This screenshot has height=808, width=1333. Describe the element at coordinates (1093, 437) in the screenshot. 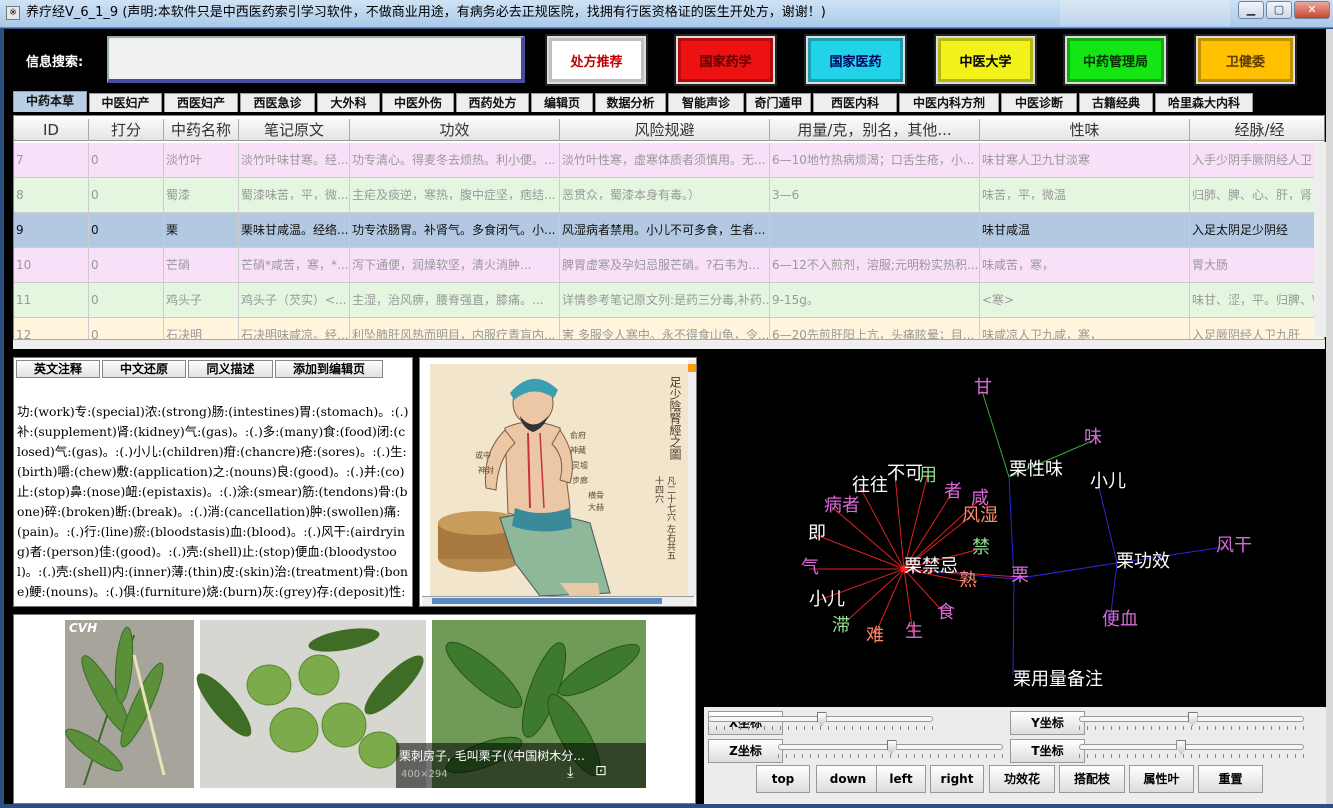

I see `graph-node: 味` at that location.